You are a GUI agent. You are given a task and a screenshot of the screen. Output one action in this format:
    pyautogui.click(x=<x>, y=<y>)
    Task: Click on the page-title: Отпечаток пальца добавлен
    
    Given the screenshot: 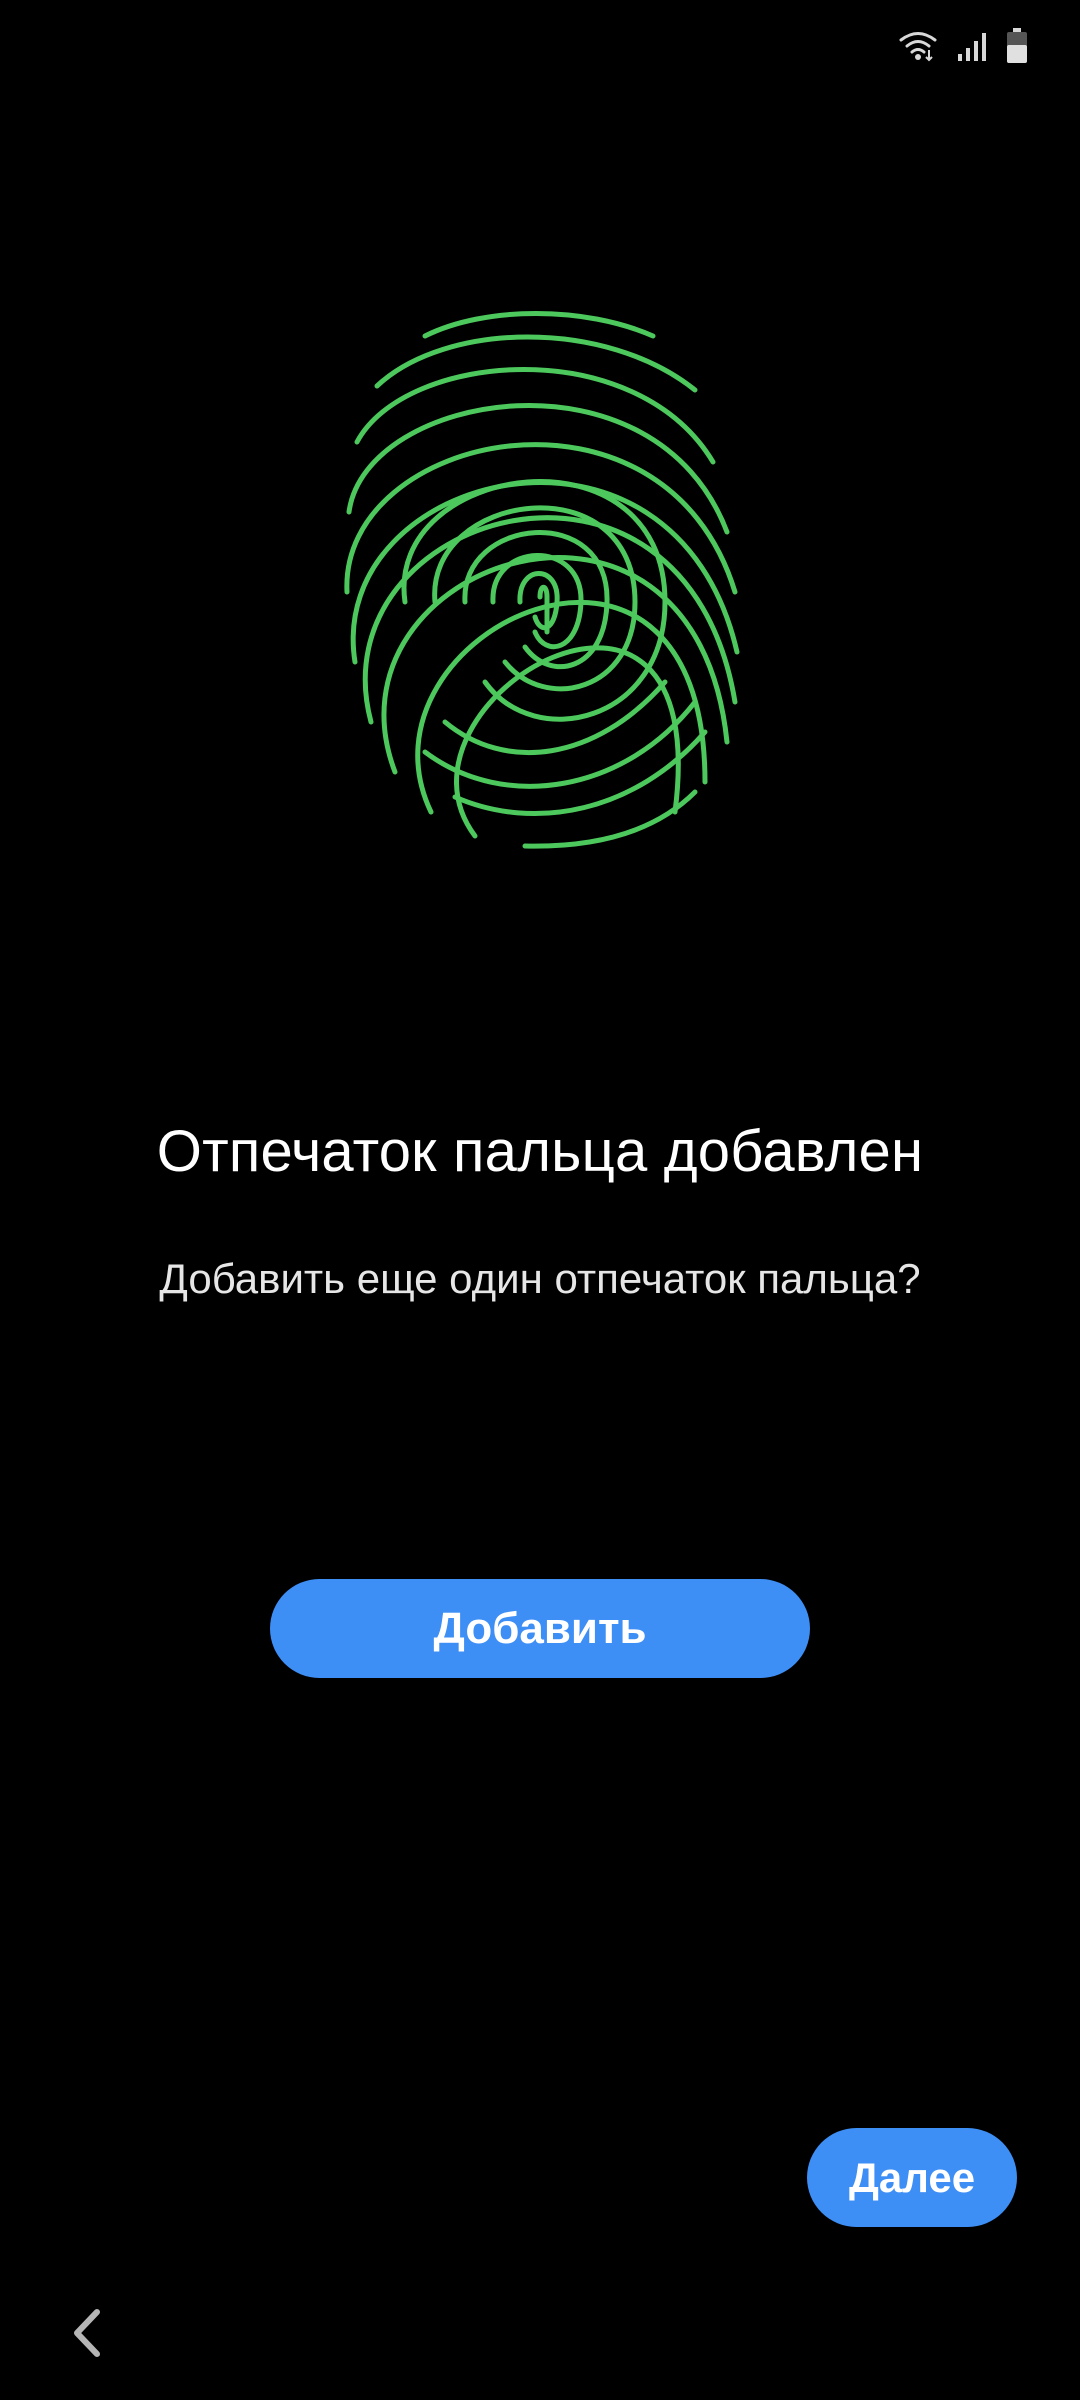 What is the action you would take?
    pyautogui.click(x=540, y=1151)
    